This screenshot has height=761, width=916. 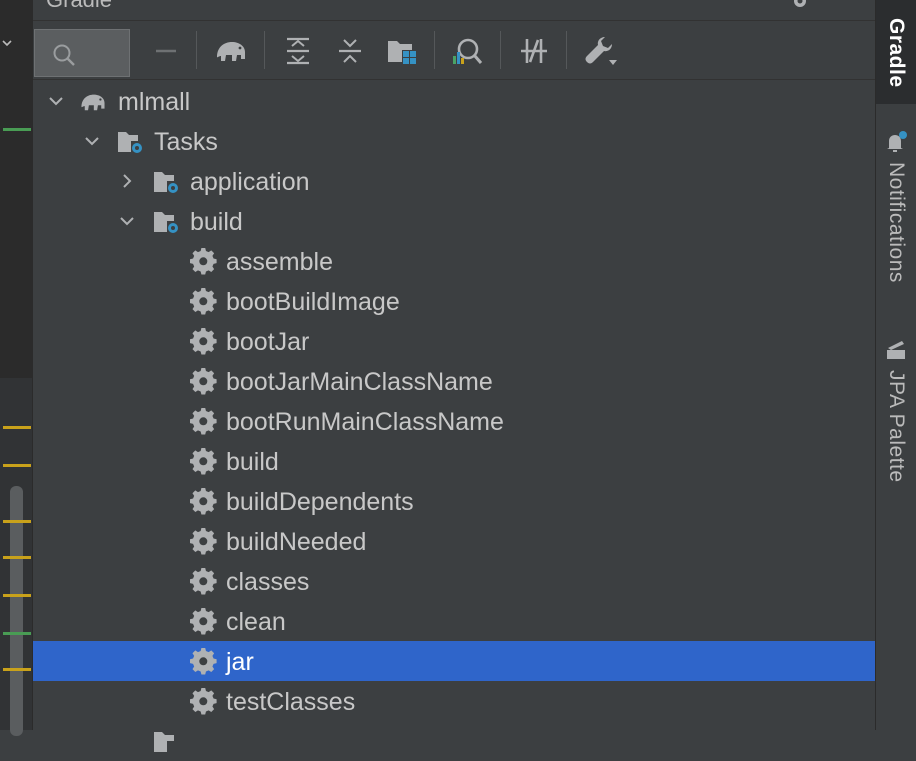 What do you see at coordinates (365, 422) in the screenshot?
I see `tree-node-label: bootRunMainClassName` at bounding box center [365, 422].